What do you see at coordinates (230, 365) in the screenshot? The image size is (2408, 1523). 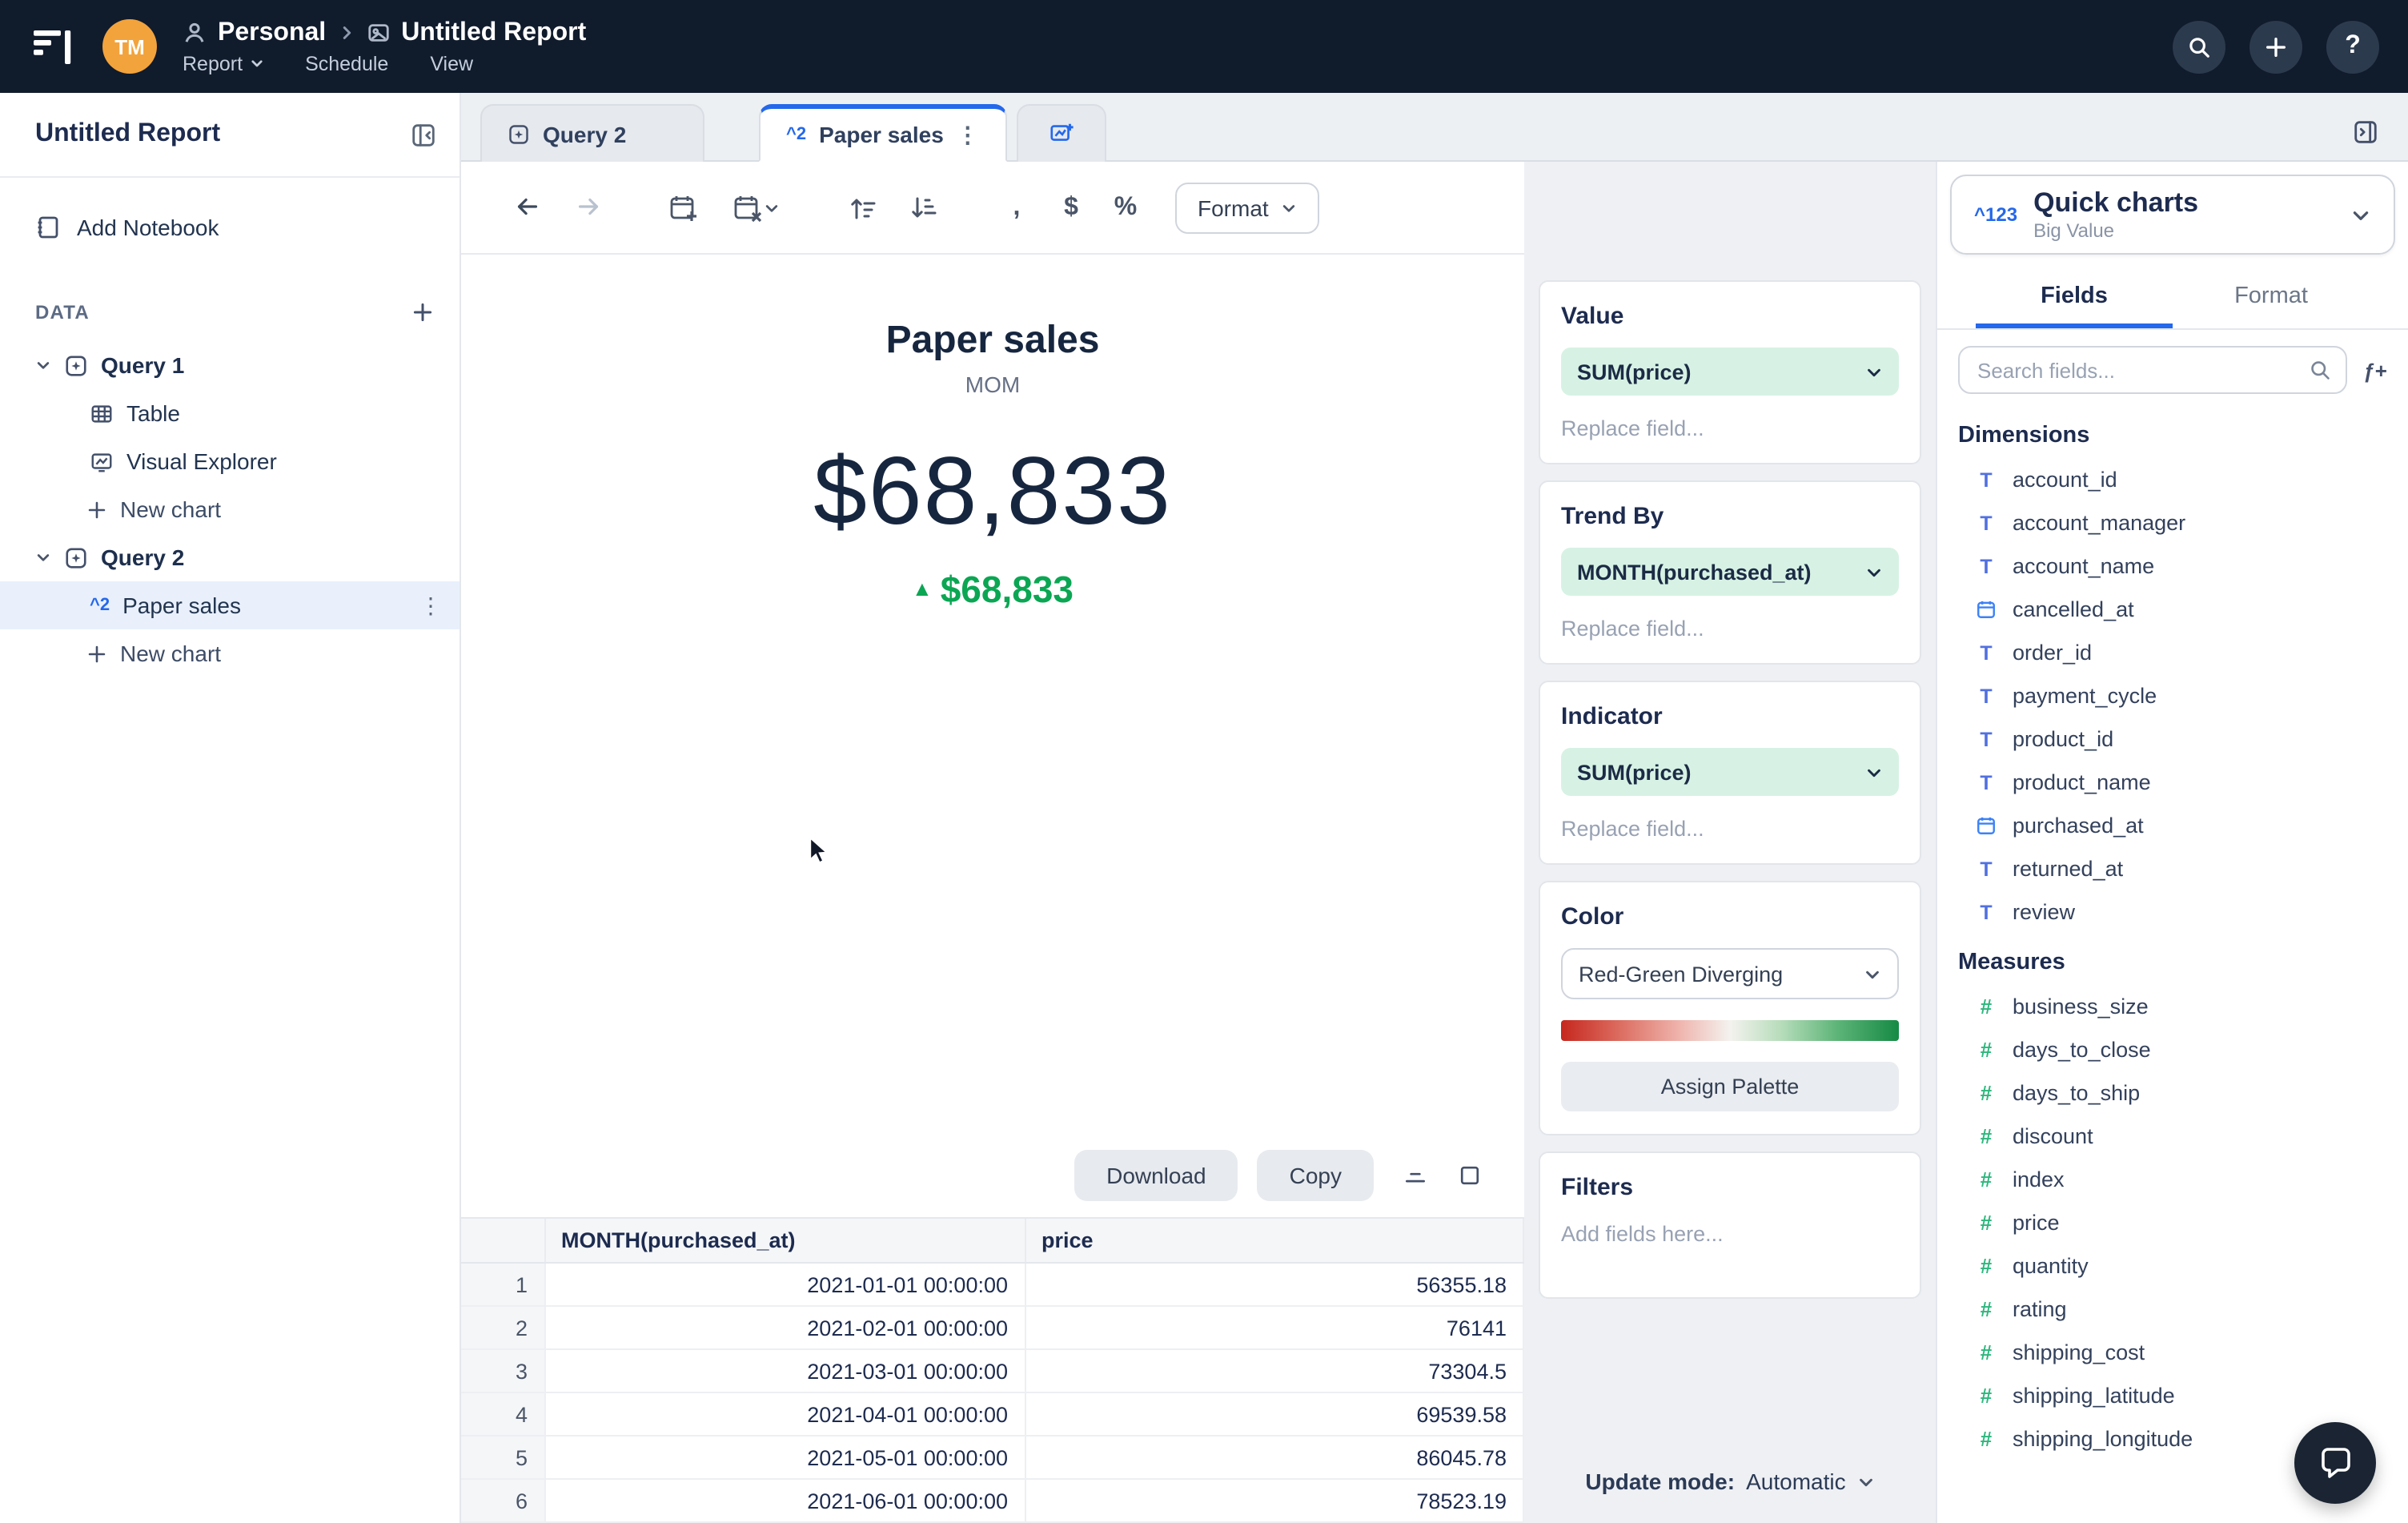 I see `tree-query1: Query 1` at bounding box center [230, 365].